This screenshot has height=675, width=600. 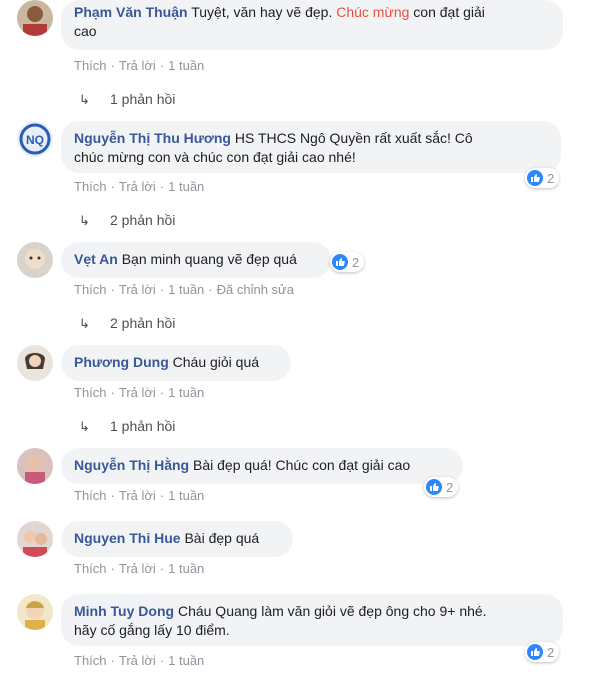 I want to click on comment-text: Bạn minh quang vẽ đẹp quá, so click(x=207, y=259).